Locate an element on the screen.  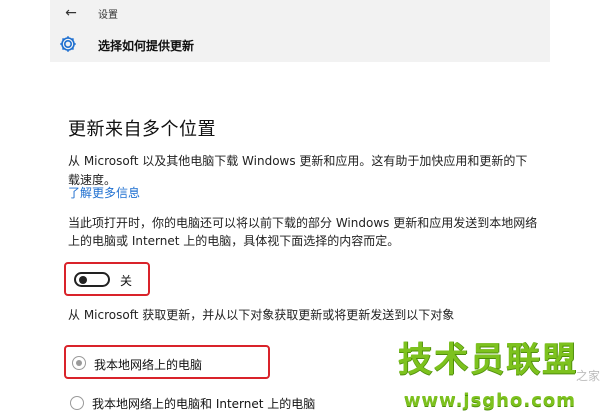
radio-highlight: 我本地网络上的电脑 is located at coordinates (167, 362).